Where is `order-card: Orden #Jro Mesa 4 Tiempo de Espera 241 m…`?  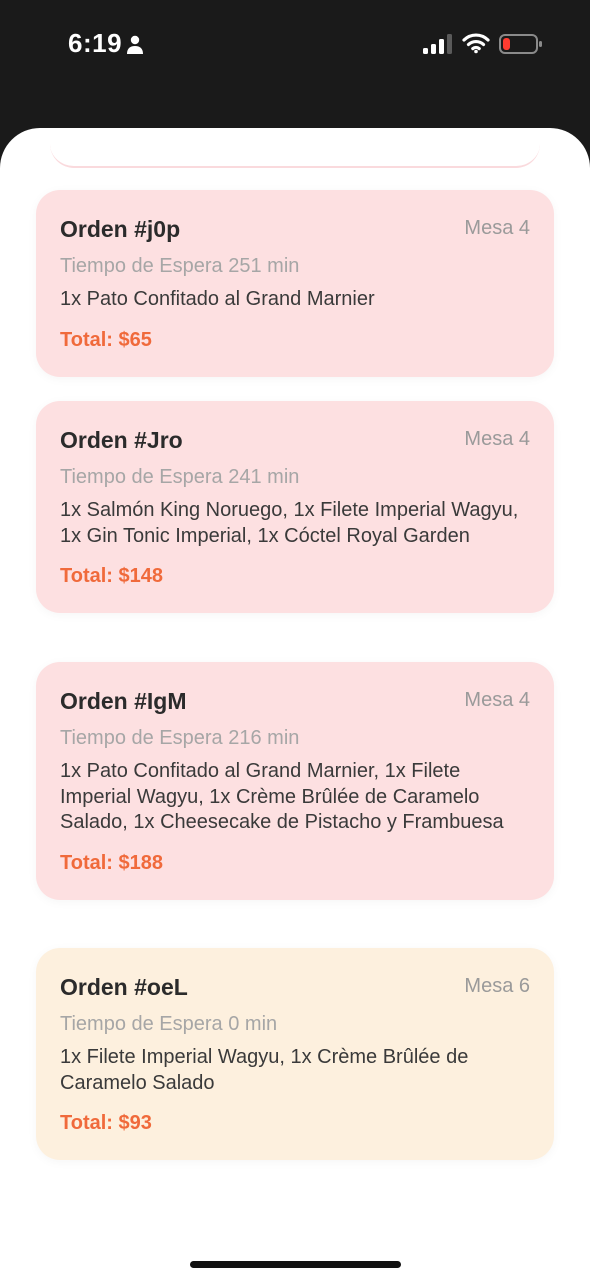 order-card: Orden #Jro Mesa 4 Tiempo de Espera 241 m… is located at coordinates (295, 507).